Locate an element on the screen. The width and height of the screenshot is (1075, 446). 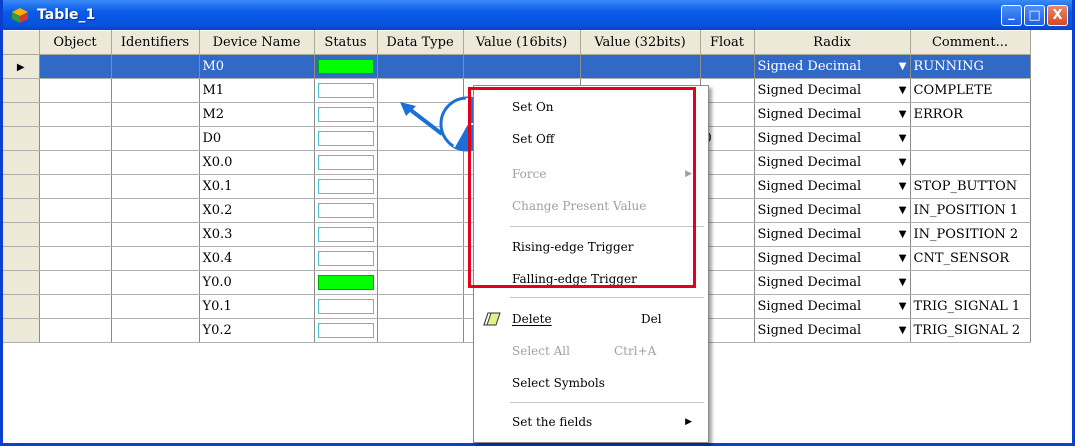
comment-cell: TRIG_SIGNAL 1 is located at coordinates (970, 306).